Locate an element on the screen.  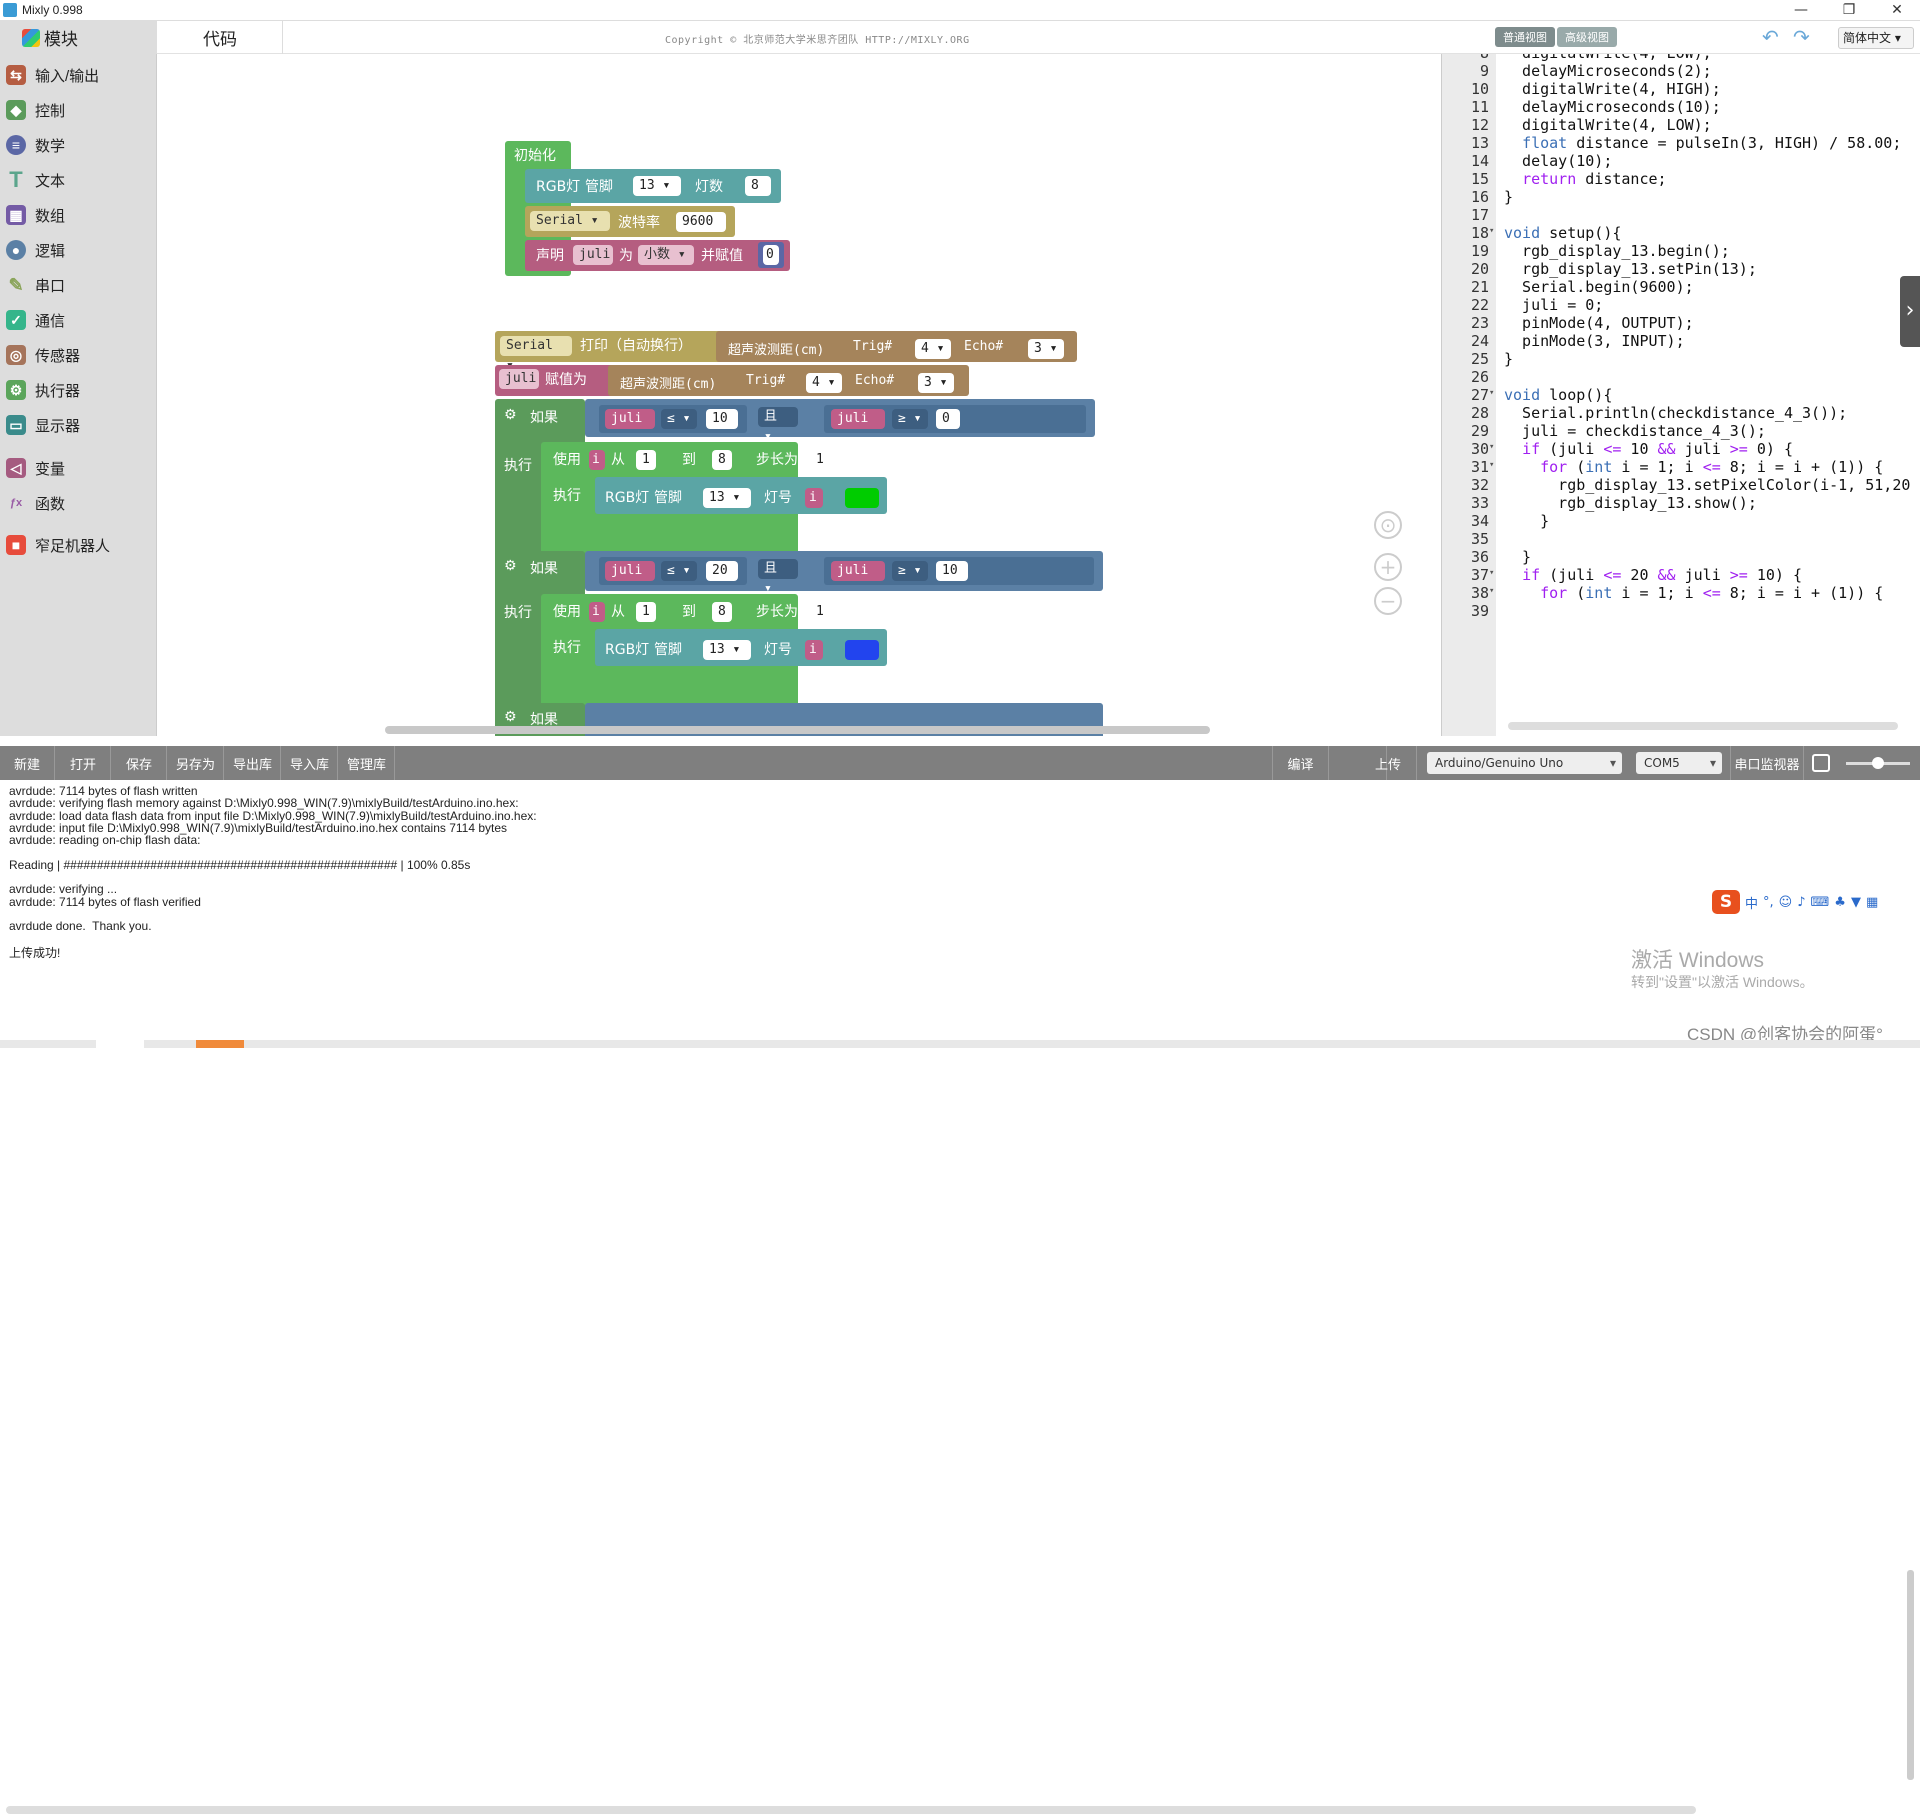
compile-button: 编译 is located at coordinates (1300, 763).